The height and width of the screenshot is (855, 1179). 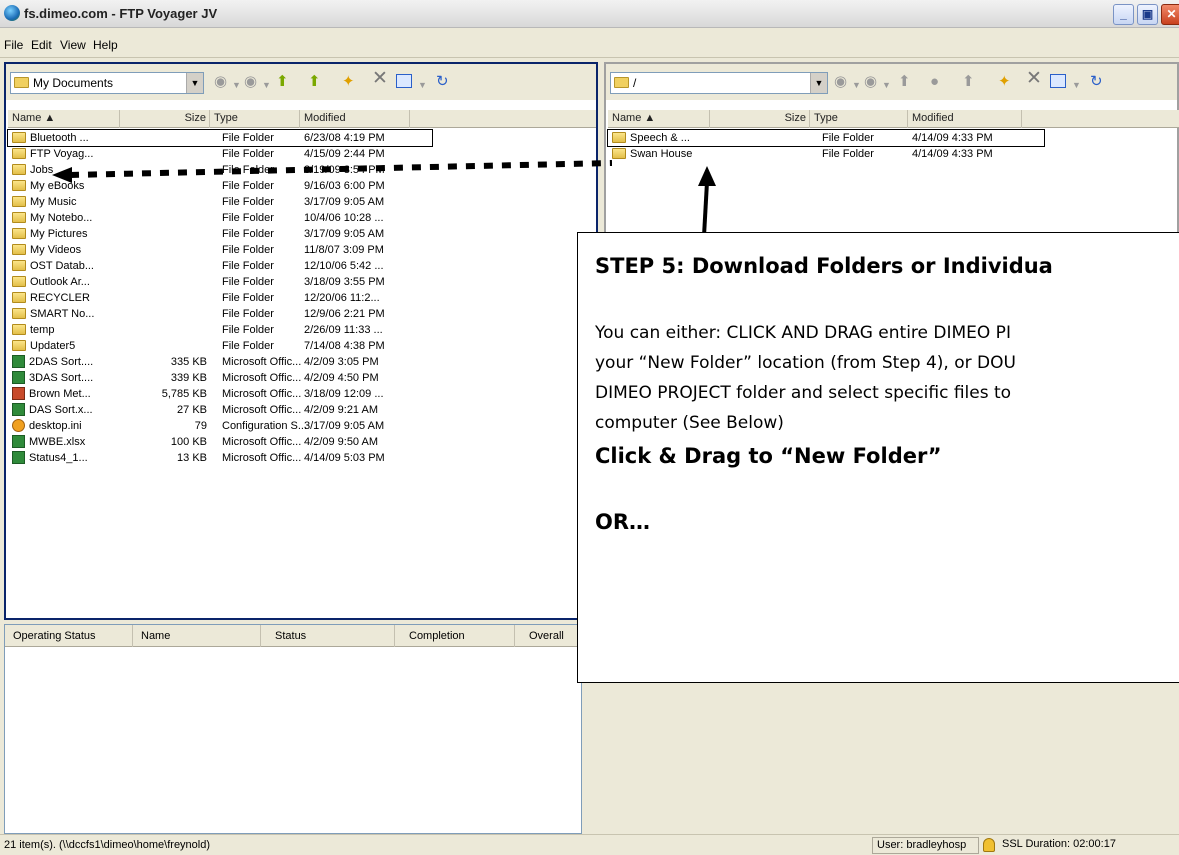 What do you see at coordinates (13, 45) in the screenshot?
I see `menu-file: File` at bounding box center [13, 45].